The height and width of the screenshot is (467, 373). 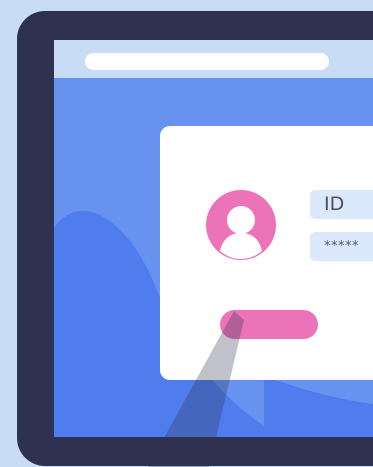 I want to click on id-input: ID, so click(x=341, y=204).